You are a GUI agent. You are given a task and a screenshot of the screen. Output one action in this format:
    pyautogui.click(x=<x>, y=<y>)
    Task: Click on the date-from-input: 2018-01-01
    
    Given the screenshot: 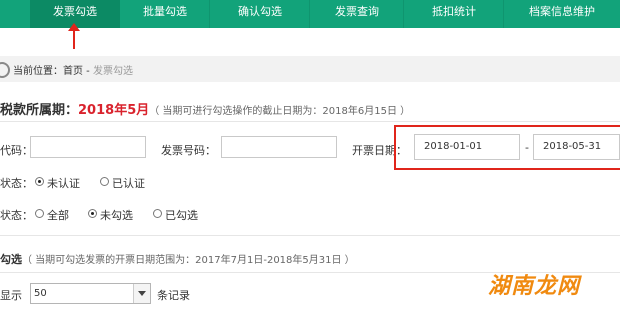 What is the action you would take?
    pyautogui.click(x=467, y=147)
    